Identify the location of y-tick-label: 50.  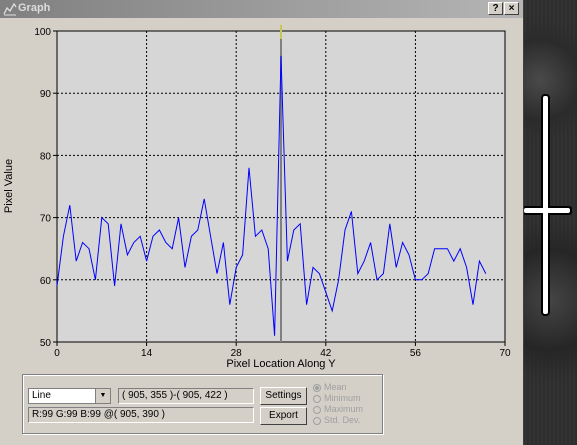
(46, 343).